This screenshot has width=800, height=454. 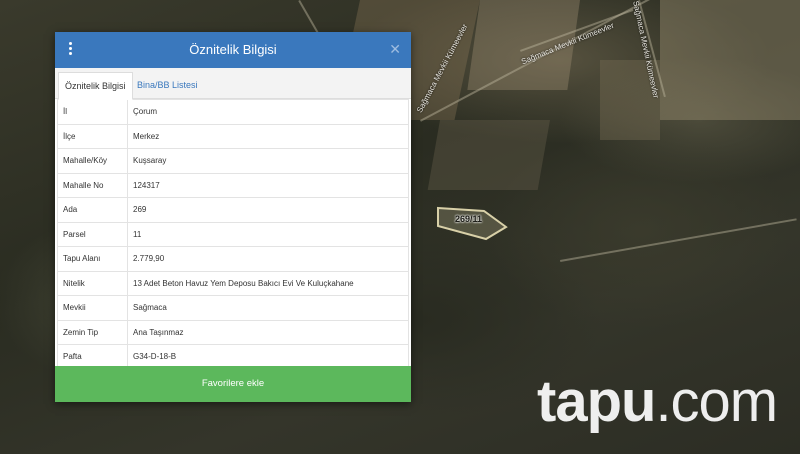 What do you see at coordinates (92, 234) in the screenshot?
I see `attribute-key: Parsel` at bounding box center [92, 234].